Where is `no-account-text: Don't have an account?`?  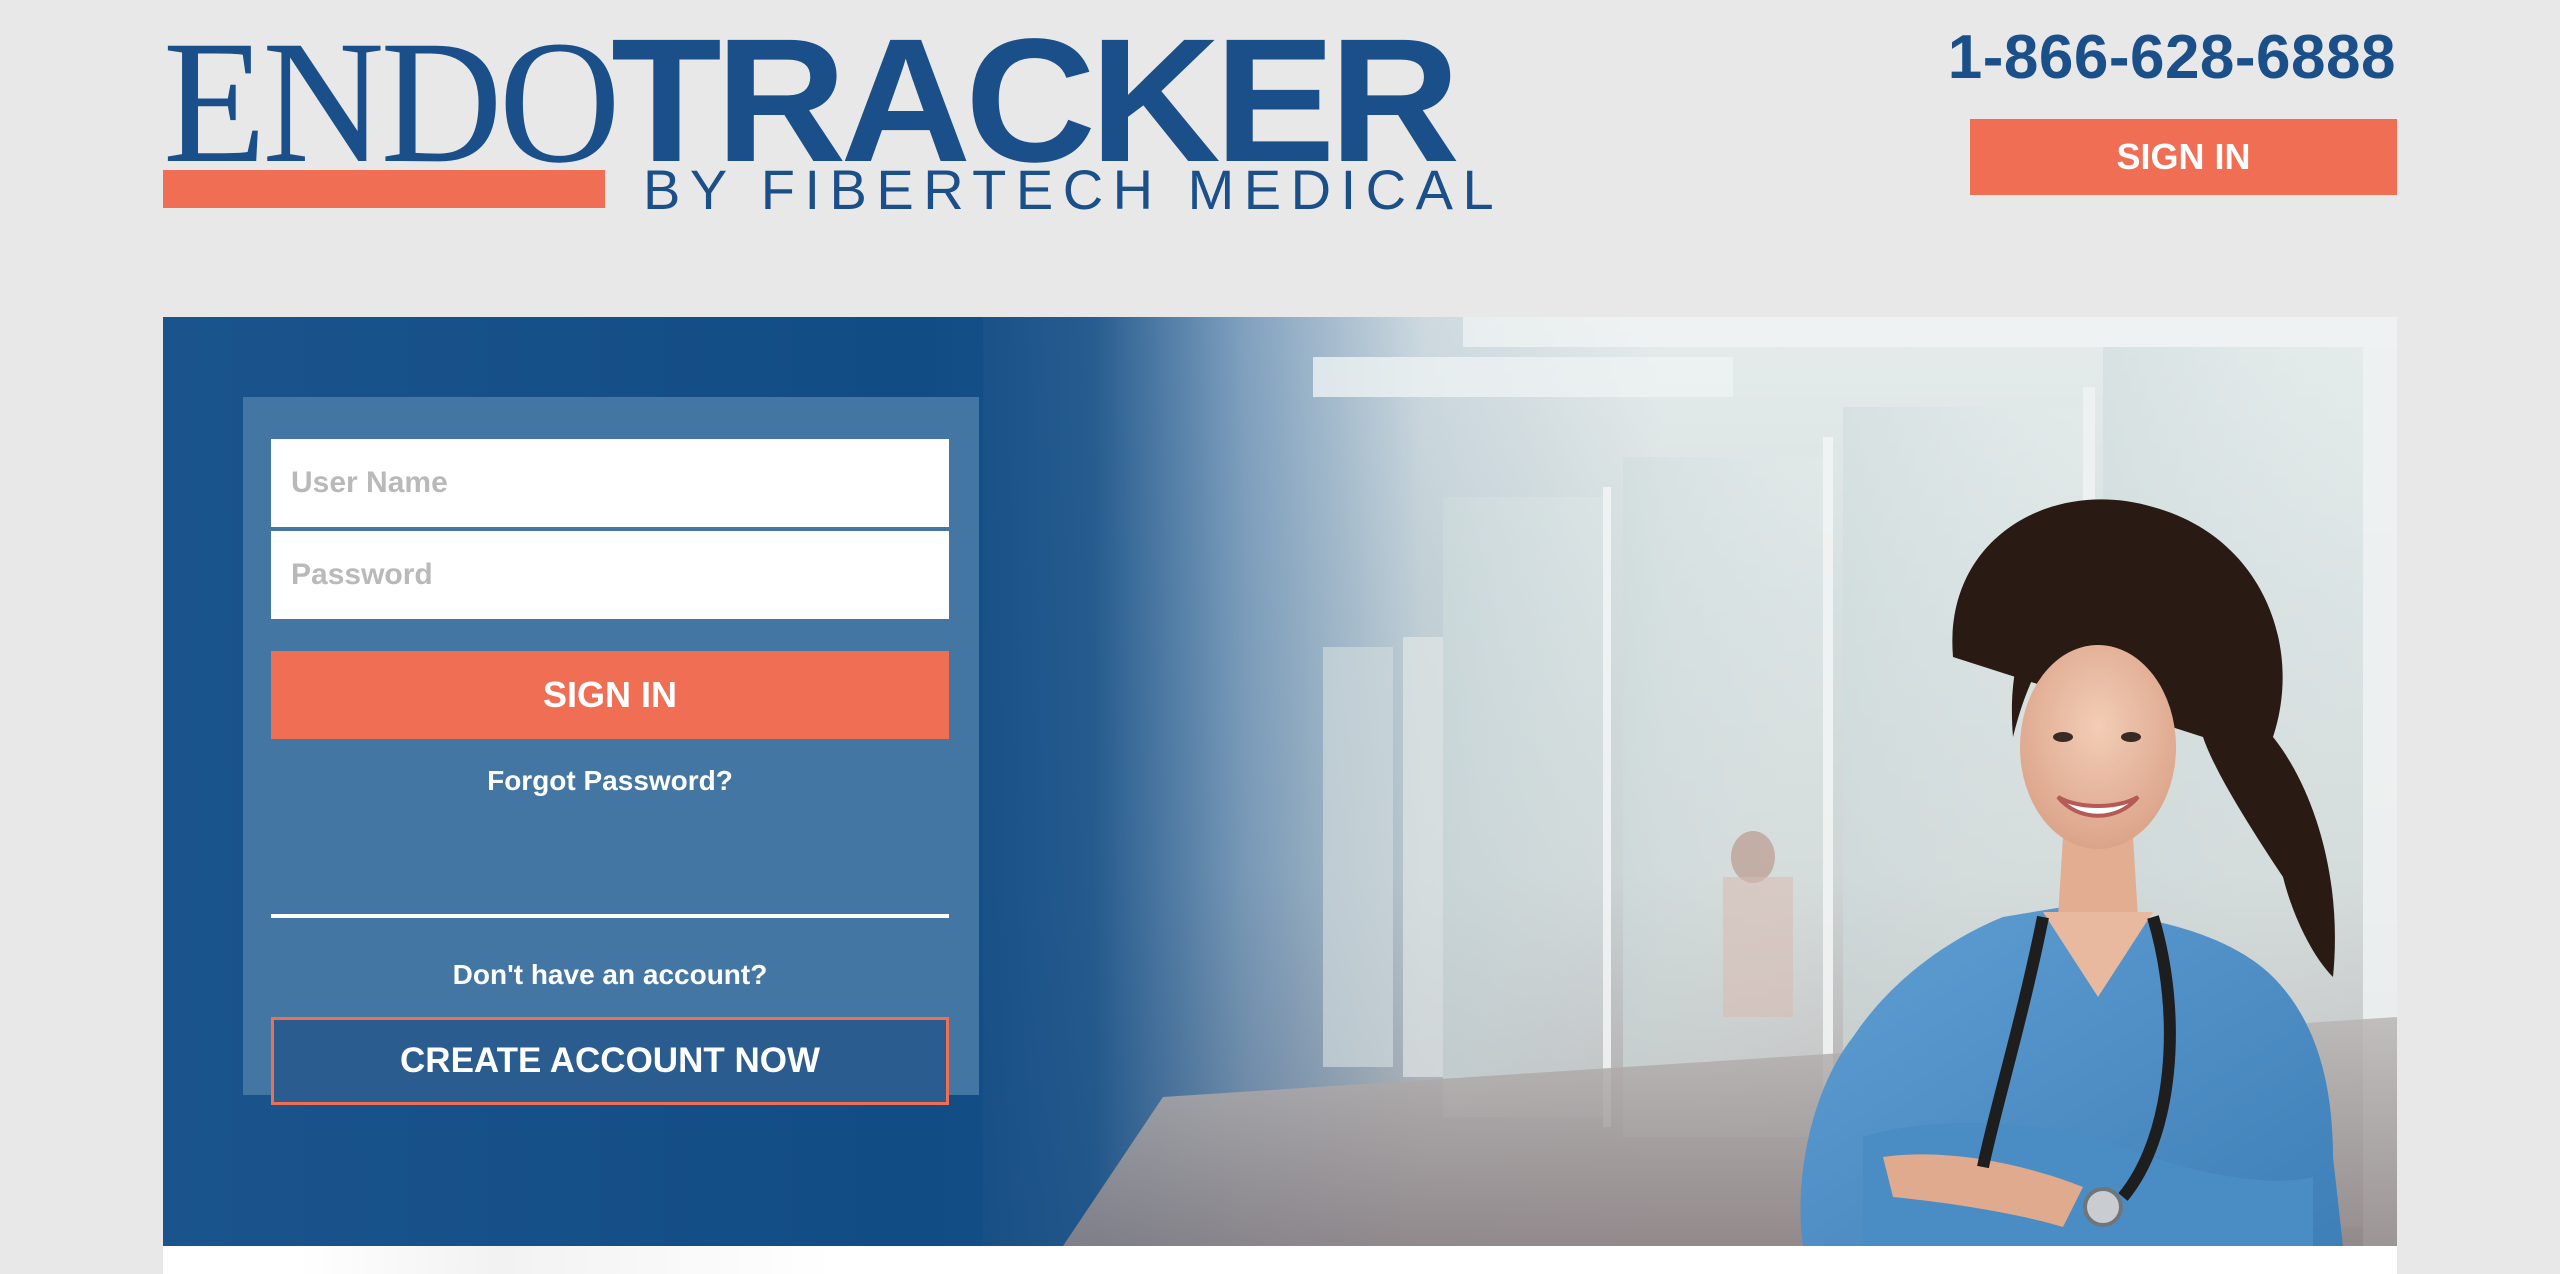
no-account-text: Don't have an account? is located at coordinates (610, 974).